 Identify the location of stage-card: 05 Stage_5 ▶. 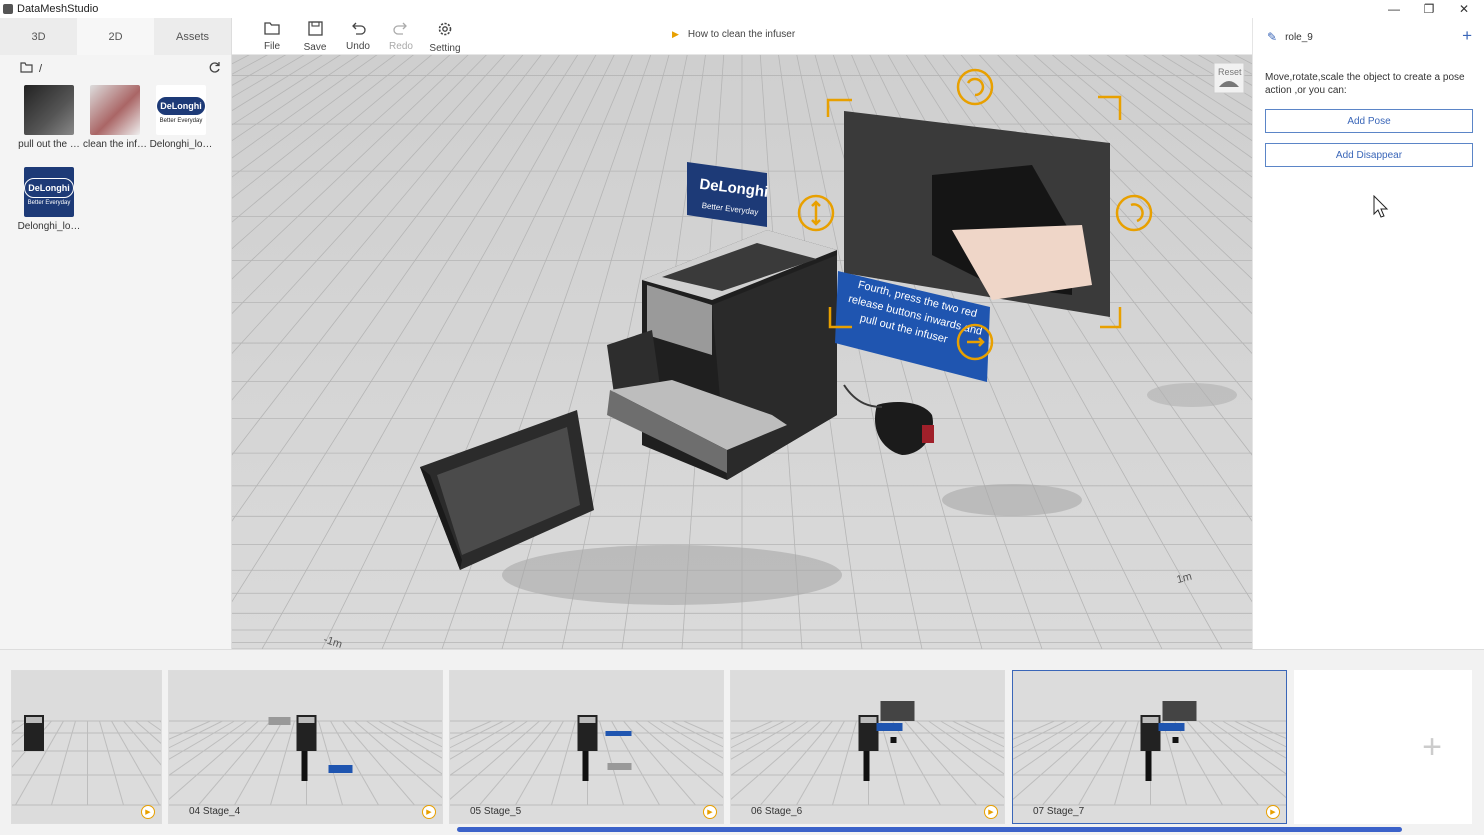
(586, 747).